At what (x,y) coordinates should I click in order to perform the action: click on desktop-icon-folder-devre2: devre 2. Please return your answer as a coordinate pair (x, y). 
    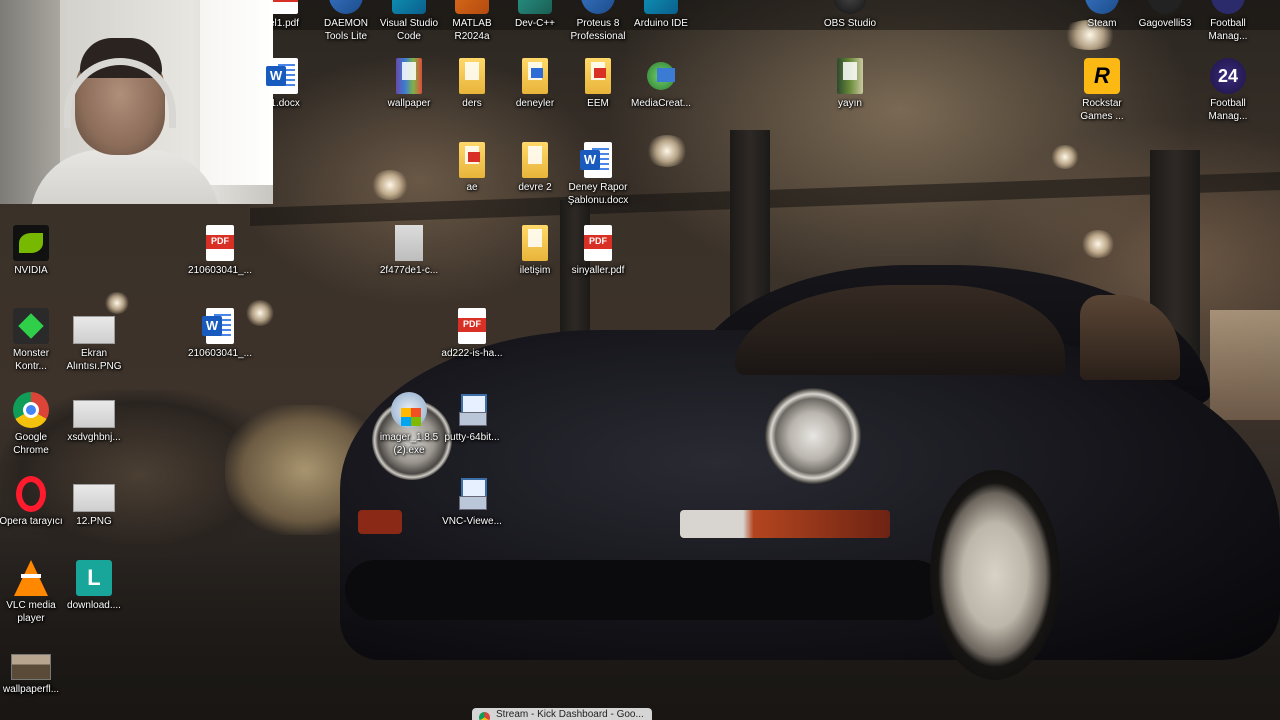
    Looking at the image, I should click on (535, 168).